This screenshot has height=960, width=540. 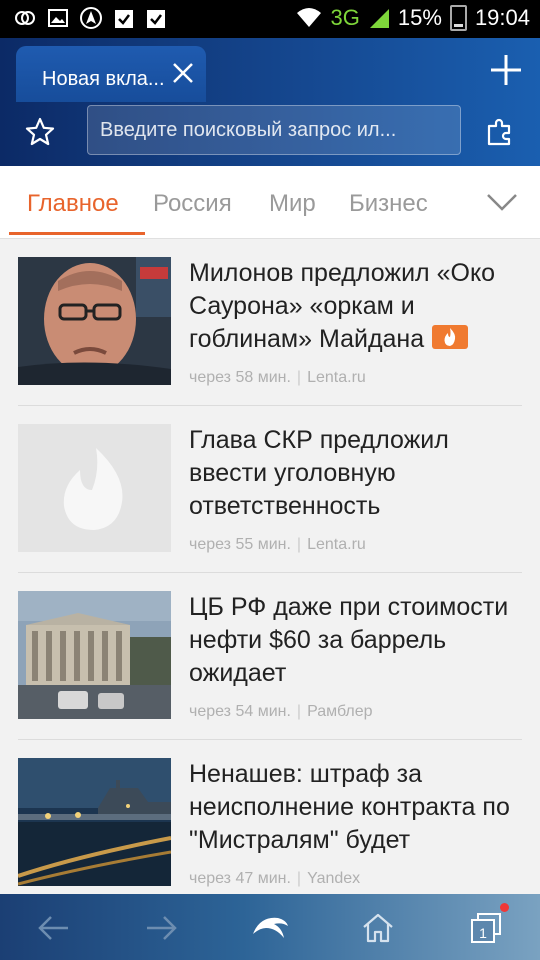 What do you see at coordinates (502, 202) in the screenshot?
I see `chevron-down-icon` at bounding box center [502, 202].